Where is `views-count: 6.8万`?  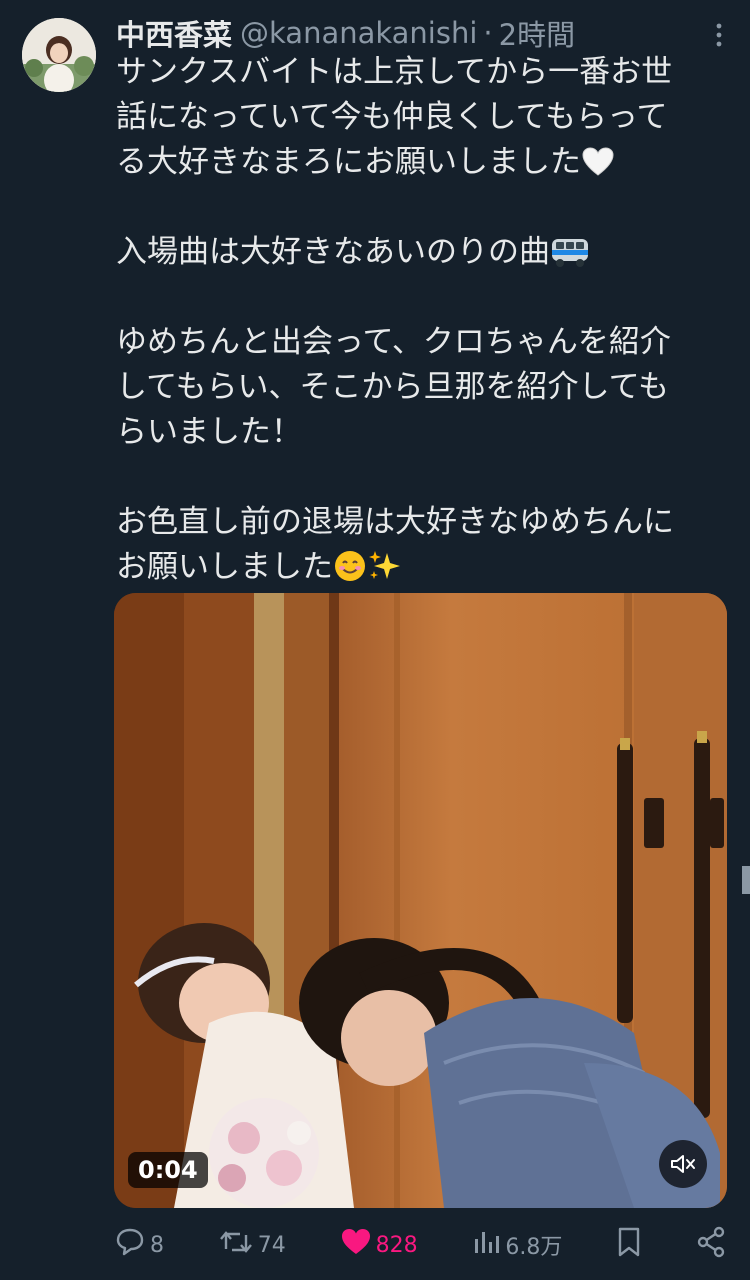 views-count: 6.8万 is located at coordinates (534, 1247).